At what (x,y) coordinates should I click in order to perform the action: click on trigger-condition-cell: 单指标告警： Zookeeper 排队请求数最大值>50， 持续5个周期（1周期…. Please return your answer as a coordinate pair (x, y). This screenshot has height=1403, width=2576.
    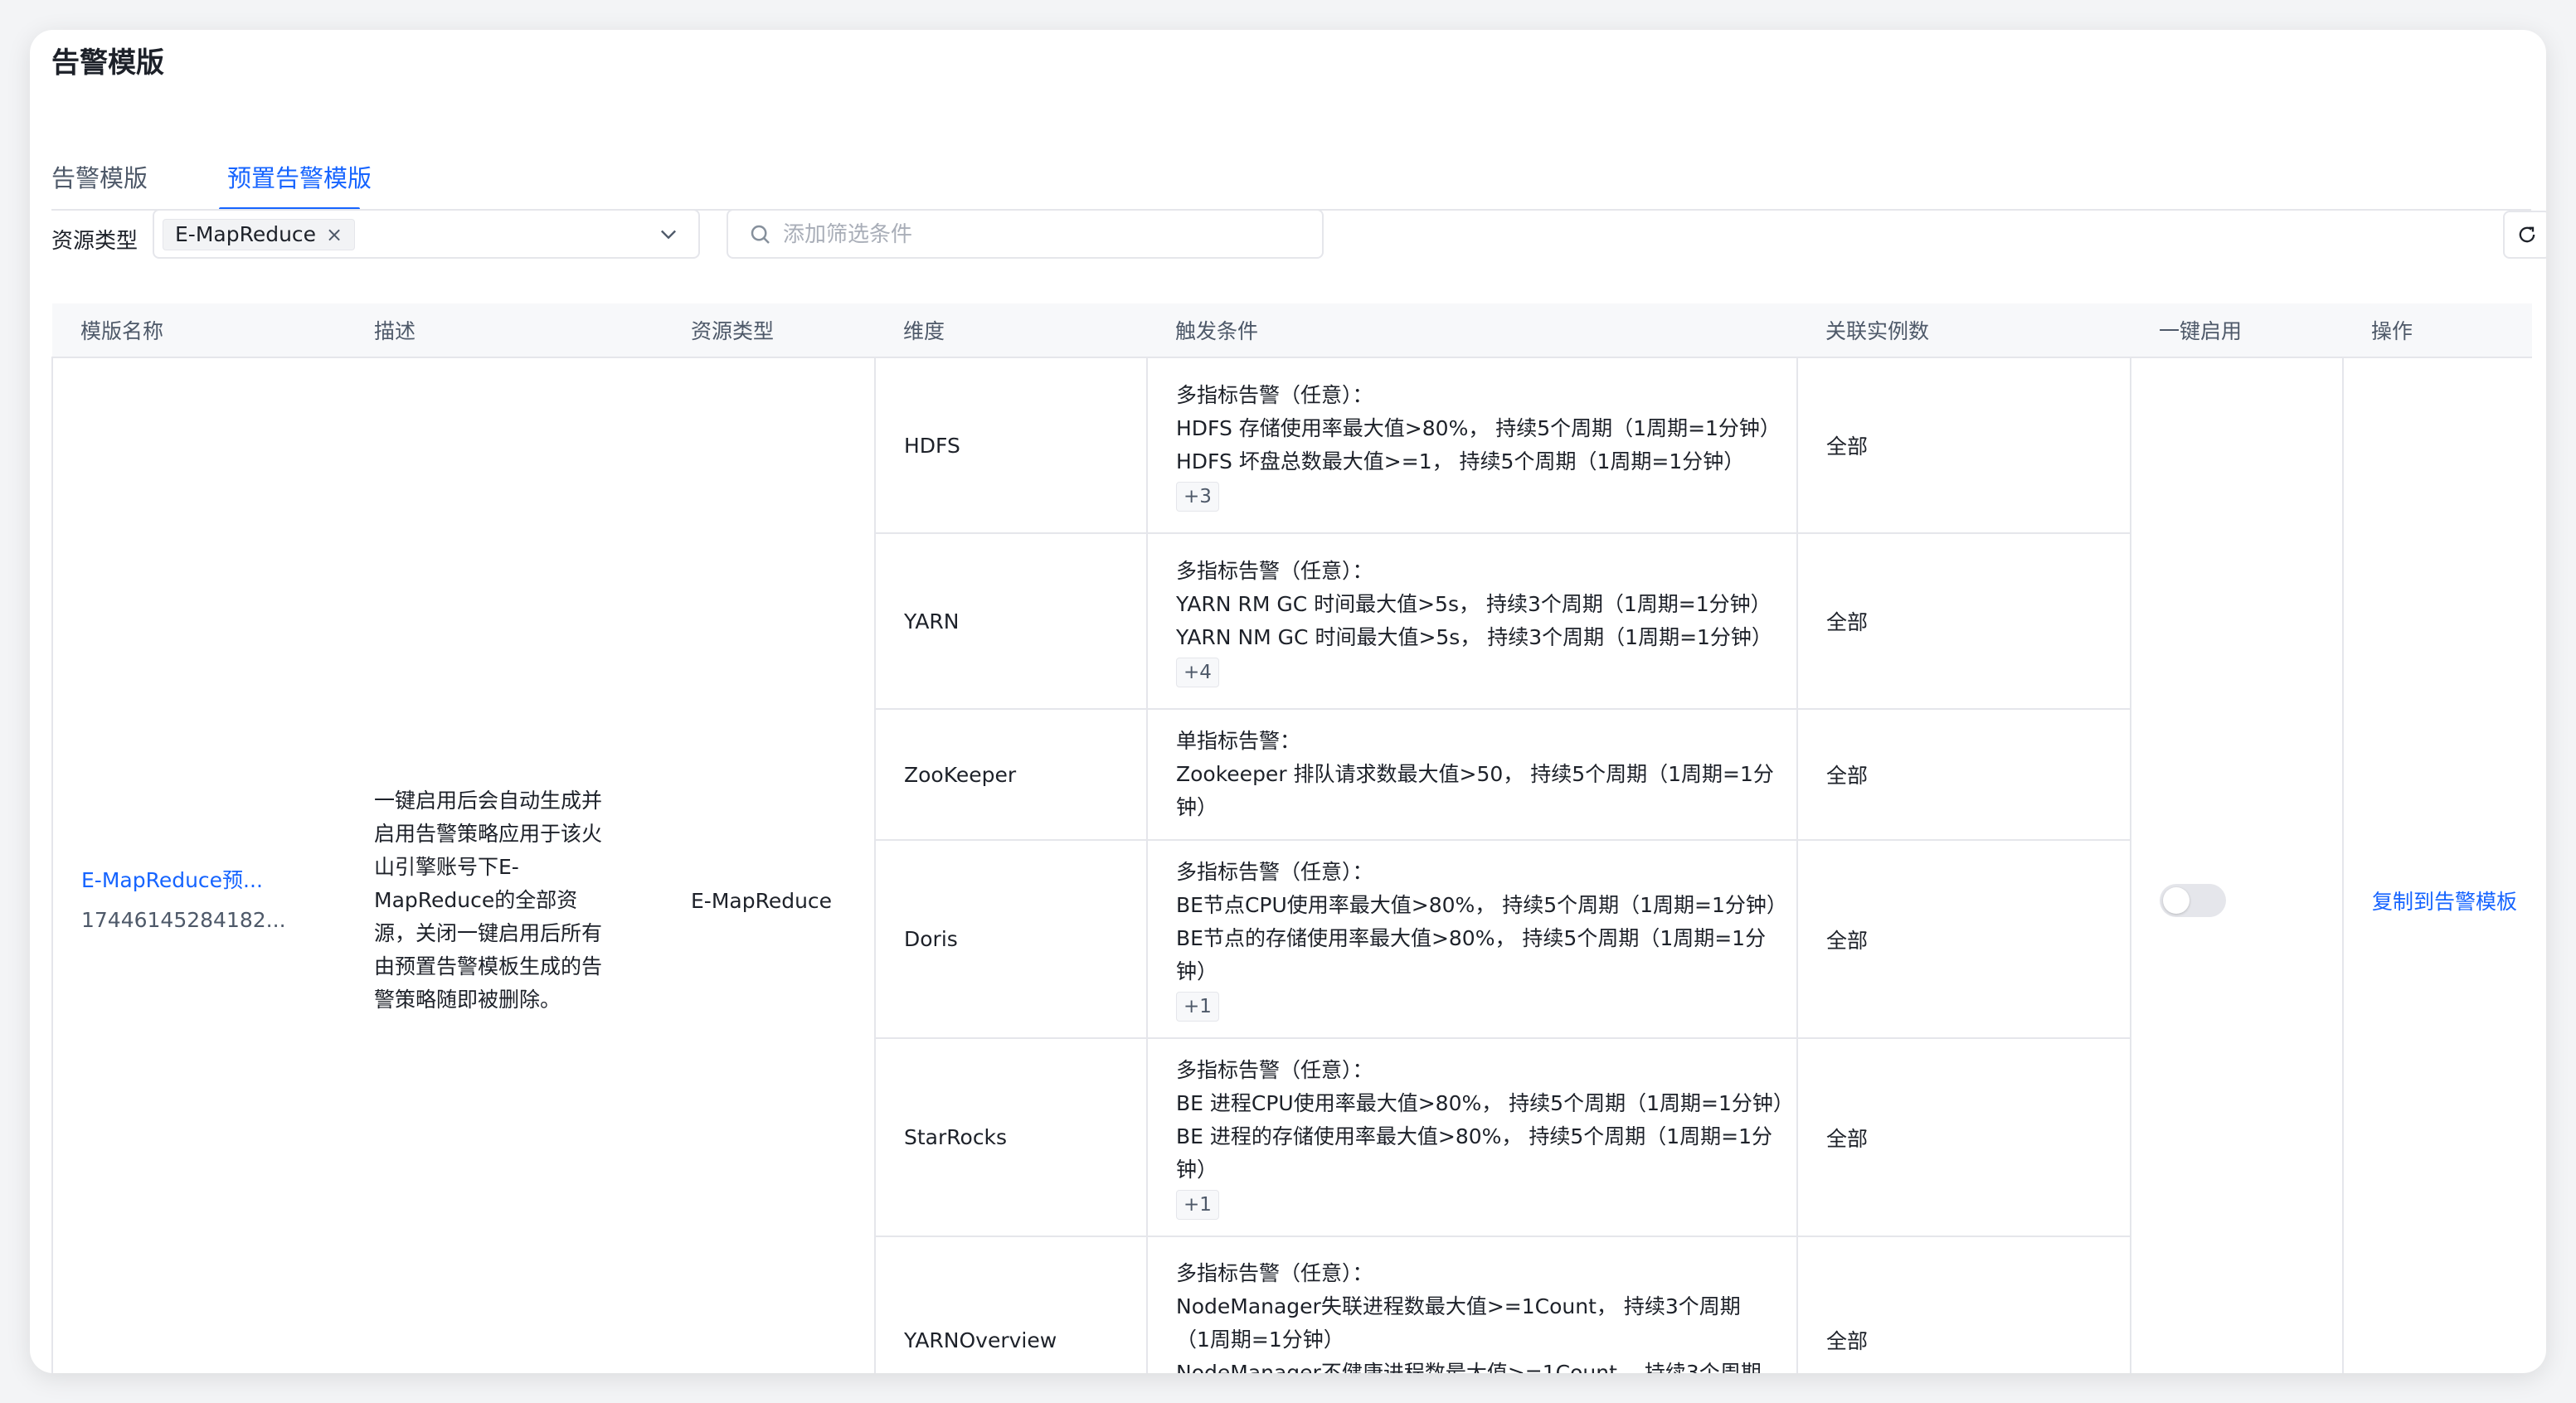
    Looking at the image, I should click on (1473, 775).